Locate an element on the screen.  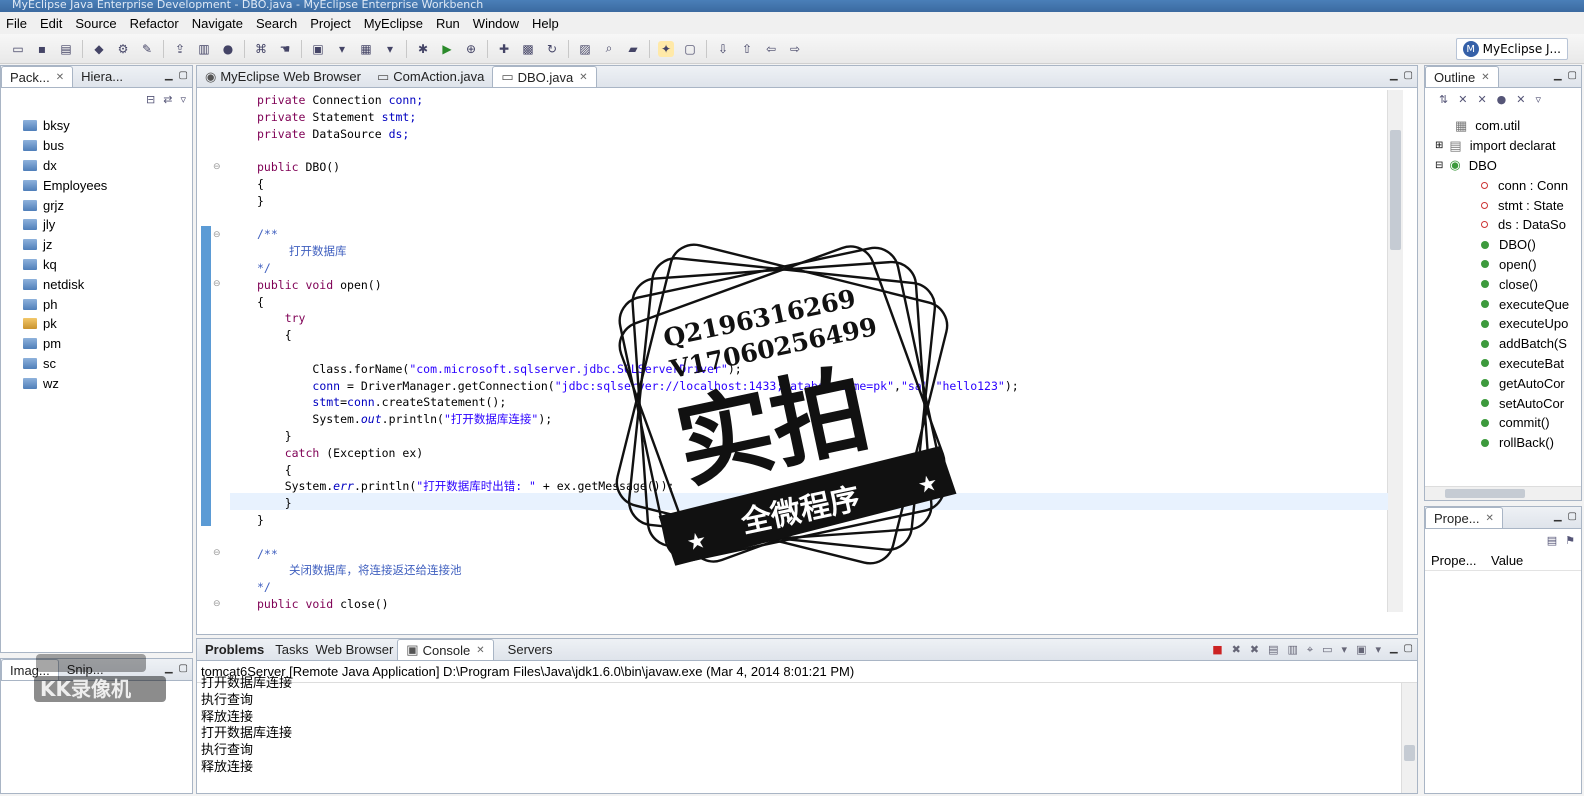
block-select-icon: ▢ is located at coordinates (690, 49).